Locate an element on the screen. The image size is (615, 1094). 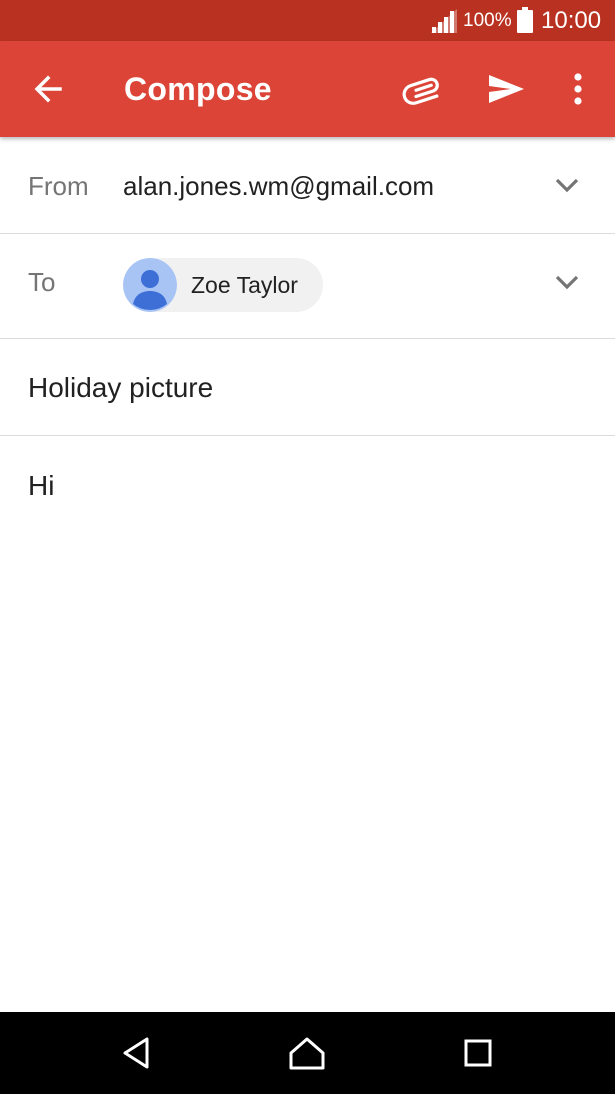
recipient-chip: Zoe Taylor is located at coordinates (223, 285).